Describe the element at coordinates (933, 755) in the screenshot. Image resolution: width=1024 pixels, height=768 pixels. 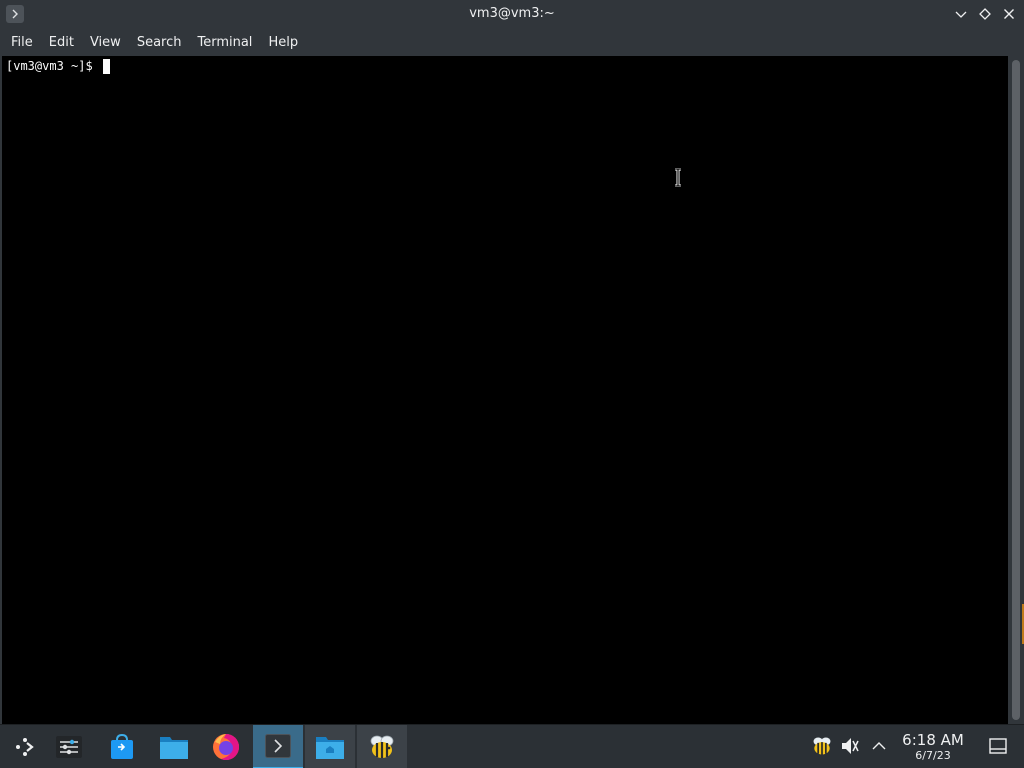
I see `clock-date: 6/7/23` at that location.